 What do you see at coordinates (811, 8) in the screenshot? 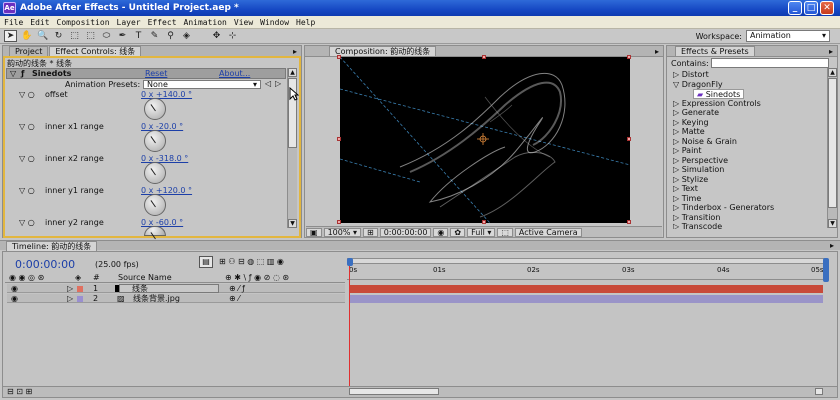
I see `maximize-button: □` at bounding box center [811, 8].